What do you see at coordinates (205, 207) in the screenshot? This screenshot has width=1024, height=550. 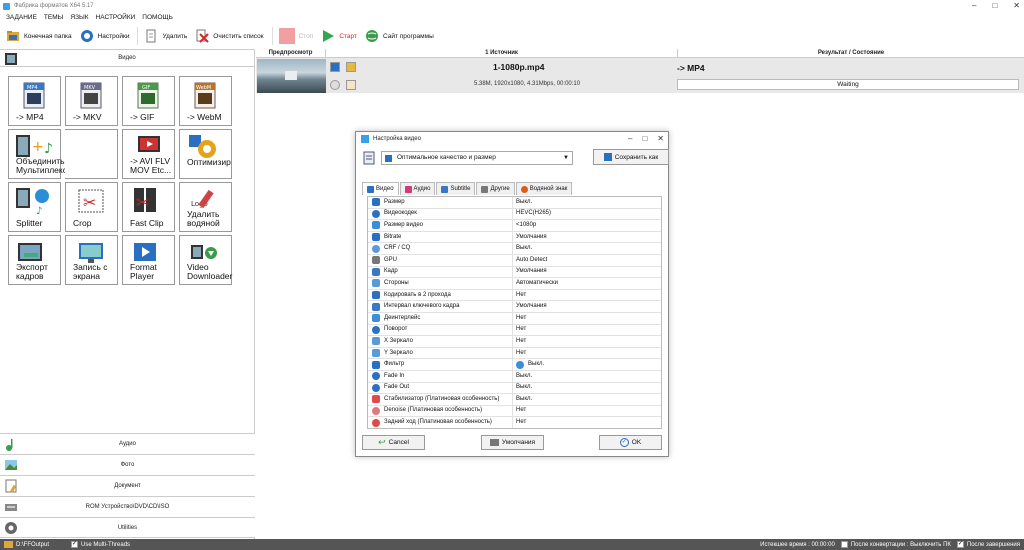 I see `tile-remove-watermark: Logo Удалить водяной` at bounding box center [205, 207].